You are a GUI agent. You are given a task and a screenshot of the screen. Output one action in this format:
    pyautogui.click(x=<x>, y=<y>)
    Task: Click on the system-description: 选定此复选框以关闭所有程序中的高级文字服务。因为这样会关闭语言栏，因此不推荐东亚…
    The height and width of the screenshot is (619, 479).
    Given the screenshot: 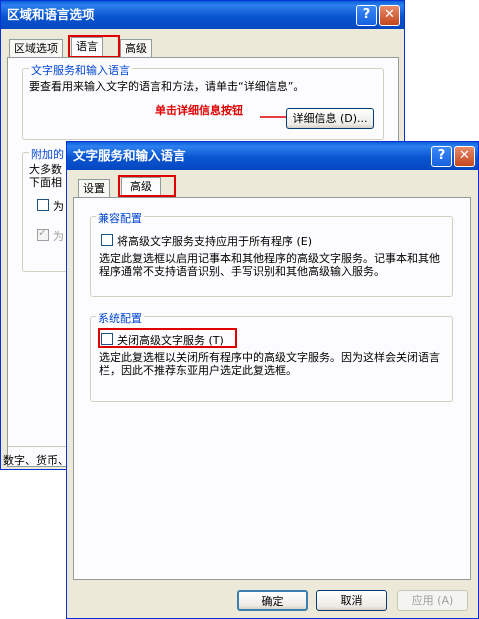 What is the action you would take?
    pyautogui.click(x=269, y=364)
    